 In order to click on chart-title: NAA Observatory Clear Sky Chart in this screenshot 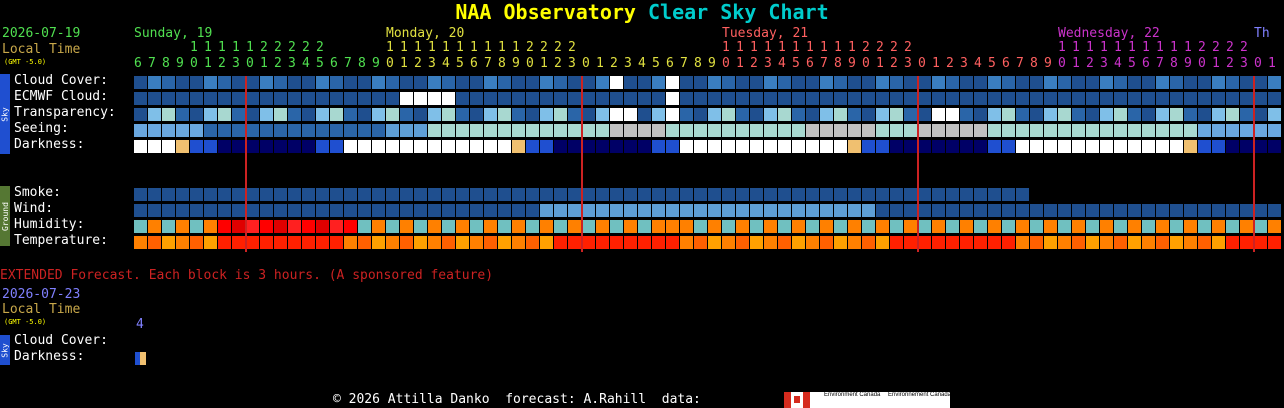, I will do `click(642, 12)`.